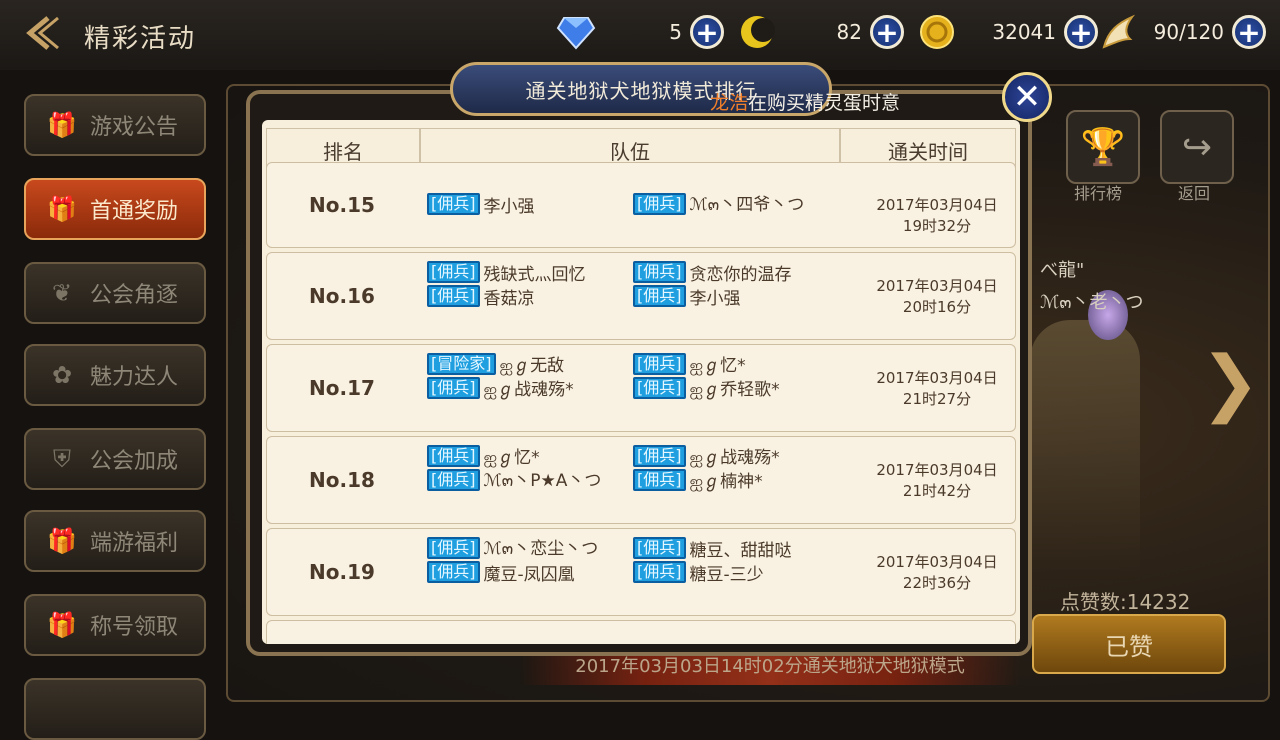 This screenshot has height=740, width=1280. Describe the element at coordinates (1103, 147) in the screenshot. I see `trophy-icon: 🏆` at that location.